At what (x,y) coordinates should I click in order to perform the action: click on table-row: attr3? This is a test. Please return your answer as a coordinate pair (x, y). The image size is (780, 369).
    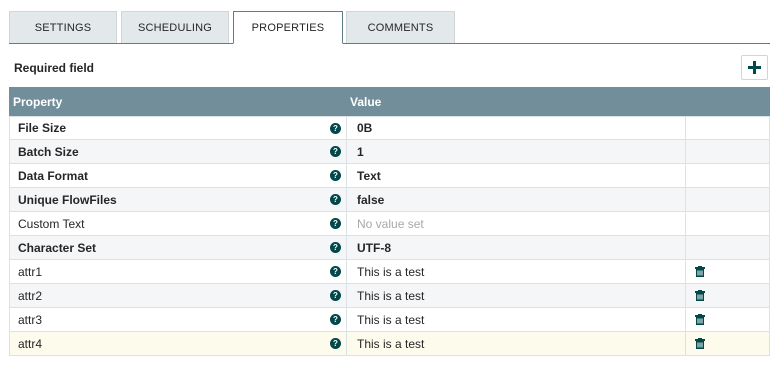
    Looking at the image, I should click on (389, 320).